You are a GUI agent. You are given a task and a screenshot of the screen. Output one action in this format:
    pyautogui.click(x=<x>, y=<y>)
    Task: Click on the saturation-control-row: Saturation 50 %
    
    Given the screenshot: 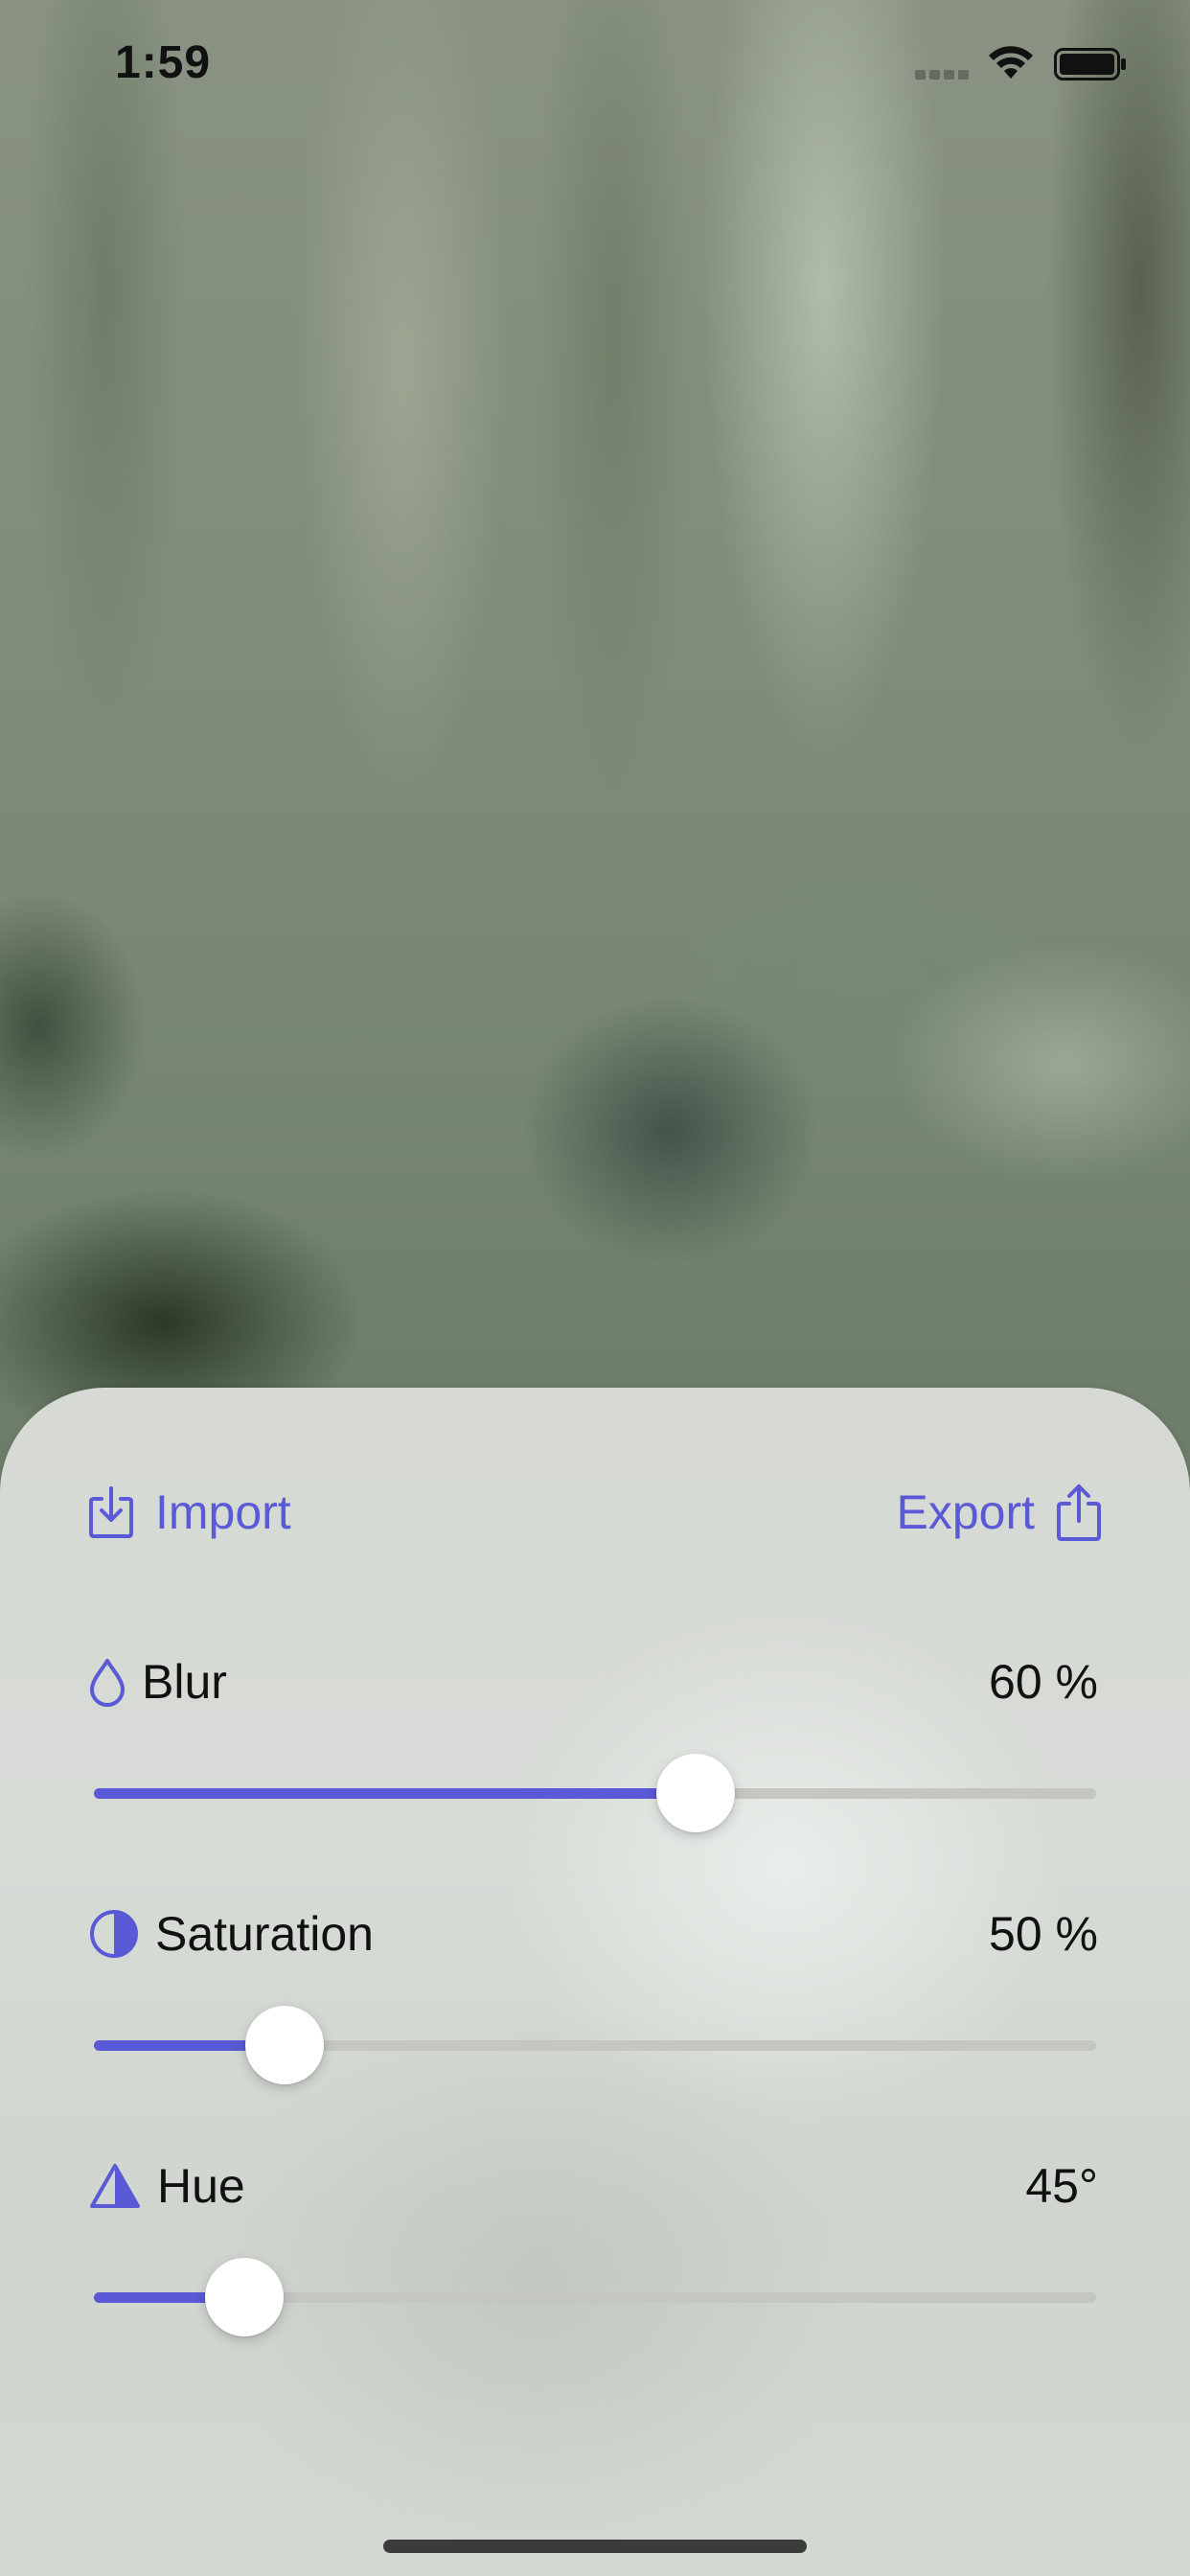 What is the action you would take?
    pyautogui.click(x=593, y=1933)
    